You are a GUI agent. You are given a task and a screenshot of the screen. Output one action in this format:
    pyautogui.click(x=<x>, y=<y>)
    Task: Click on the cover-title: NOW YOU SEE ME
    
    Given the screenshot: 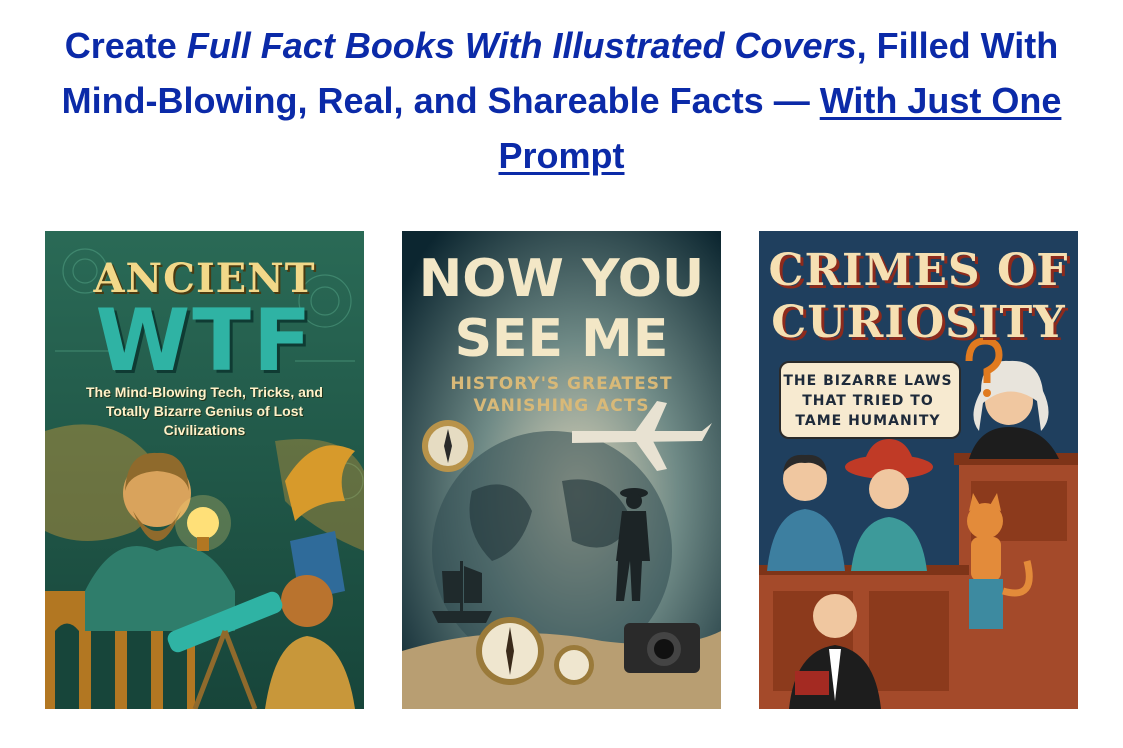 What is the action you would take?
    pyautogui.click(x=561, y=309)
    